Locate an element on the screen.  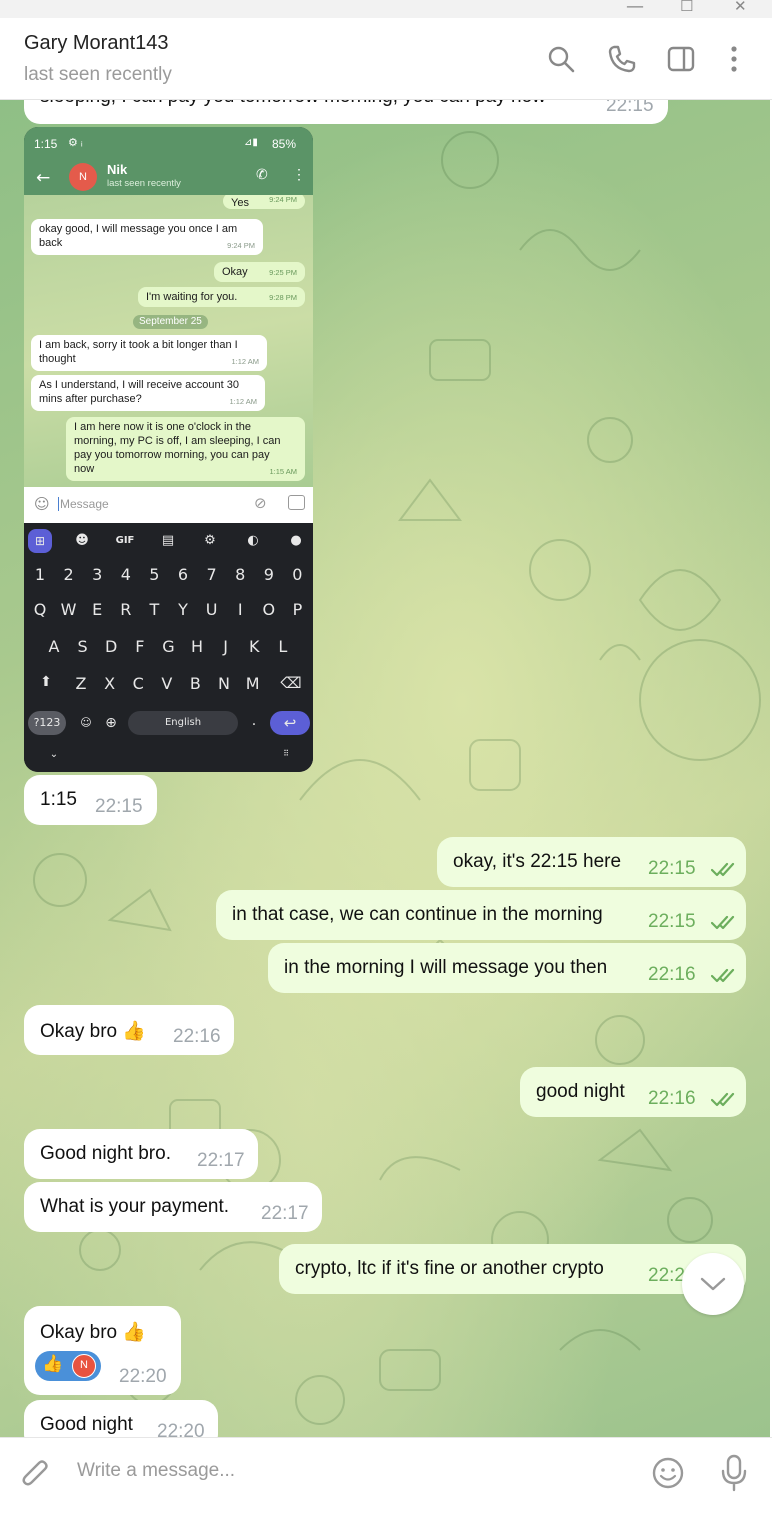
keyboard-number-key: 7 is located at coordinates (211, 574).